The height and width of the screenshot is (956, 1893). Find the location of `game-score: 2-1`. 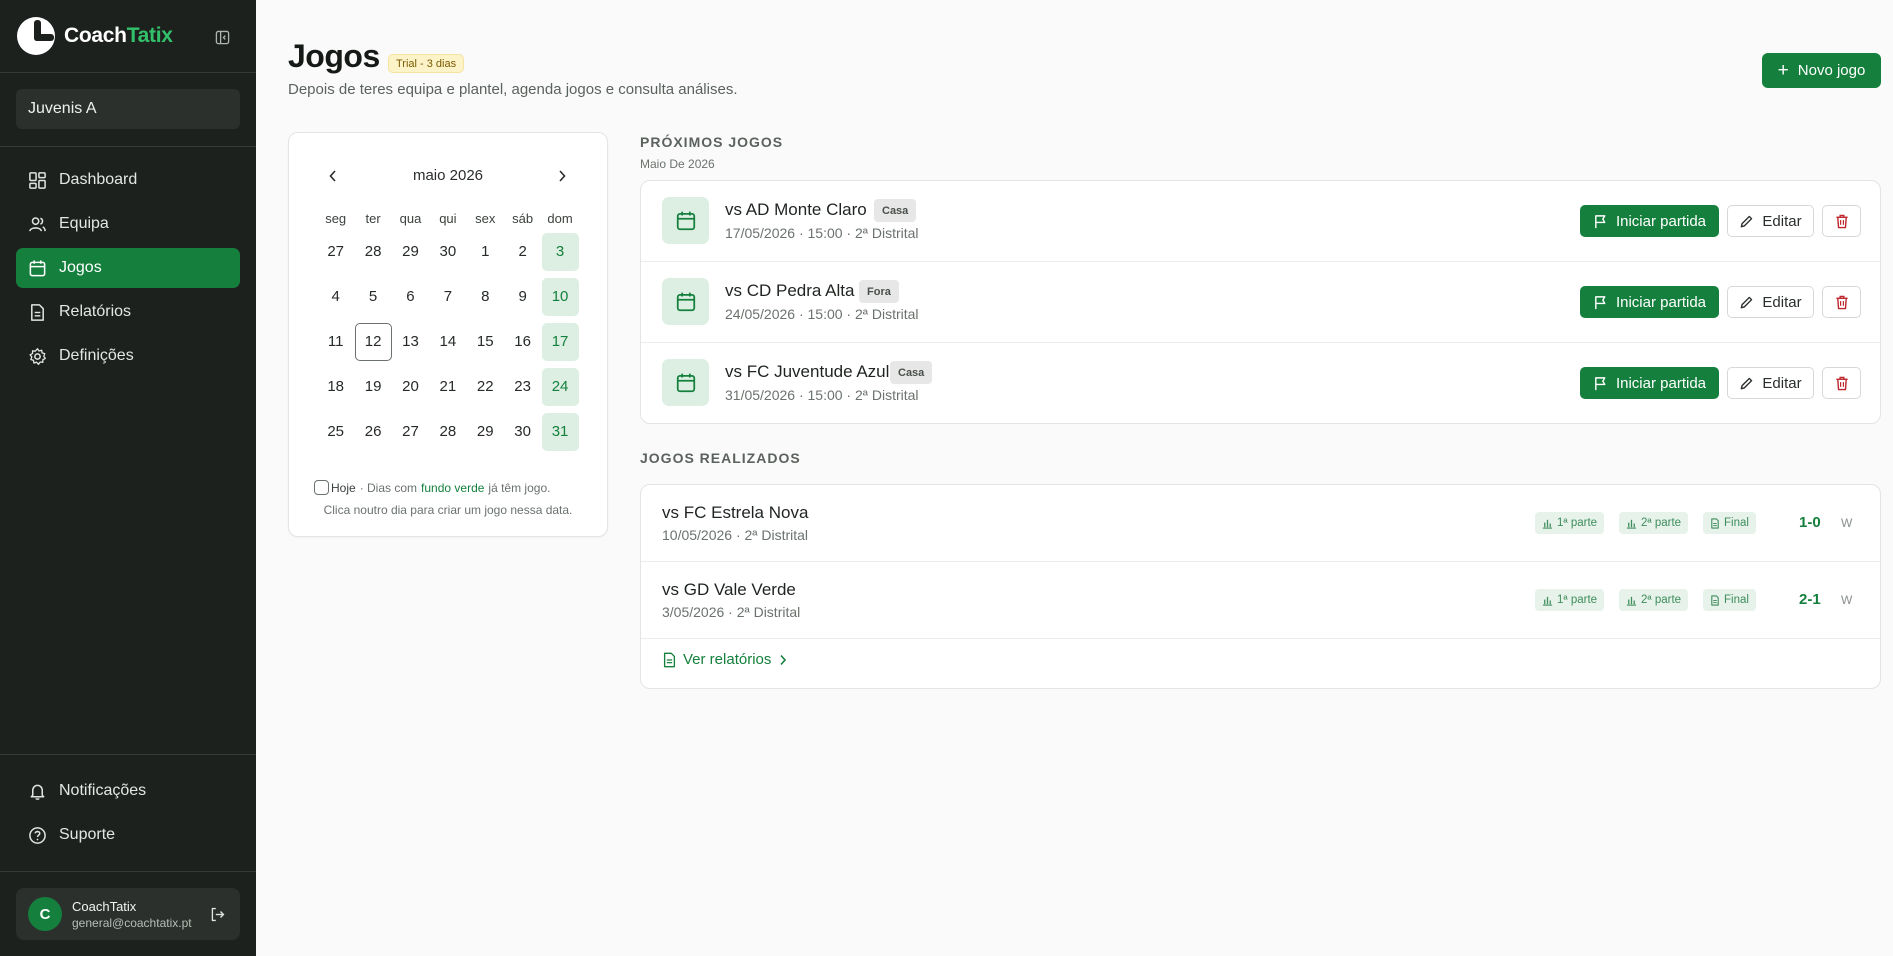

game-score: 2-1 is located at coordinates (1810, 599).